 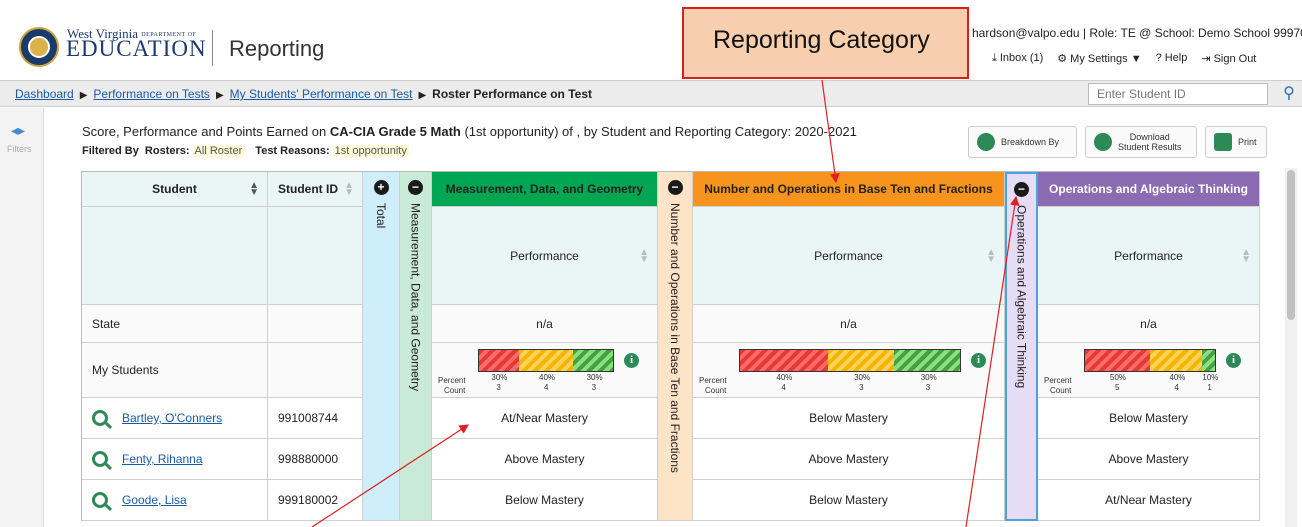 What do you see at coordinates (825, 43) in the screenshot?
I see `reporting-category-callout: Reporting Category` at bounding box center [825, 43].